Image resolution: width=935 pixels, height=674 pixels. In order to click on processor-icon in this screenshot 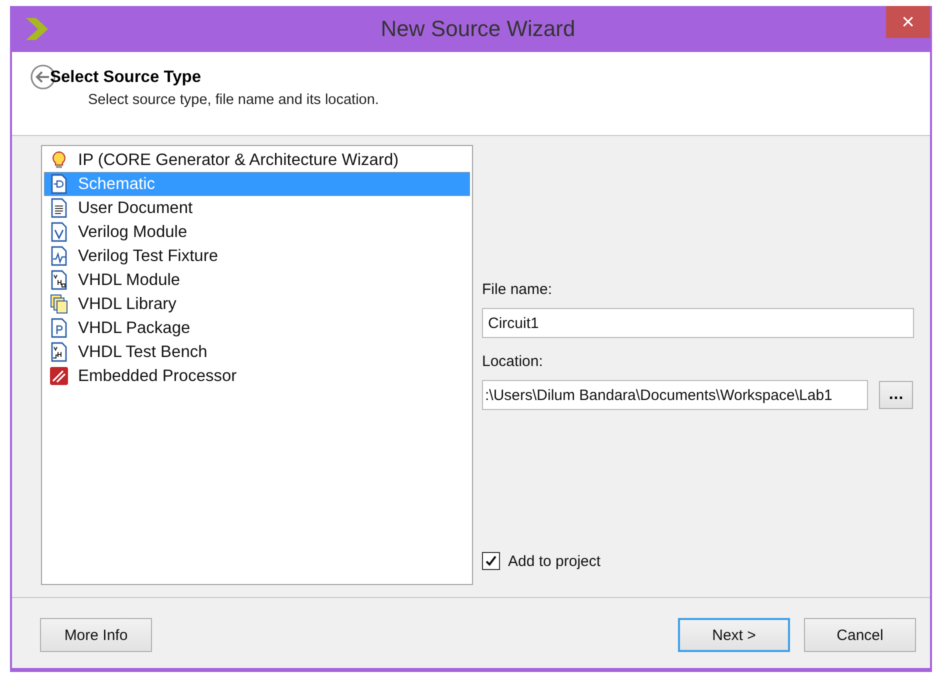, I will do `click(59, 376)`.